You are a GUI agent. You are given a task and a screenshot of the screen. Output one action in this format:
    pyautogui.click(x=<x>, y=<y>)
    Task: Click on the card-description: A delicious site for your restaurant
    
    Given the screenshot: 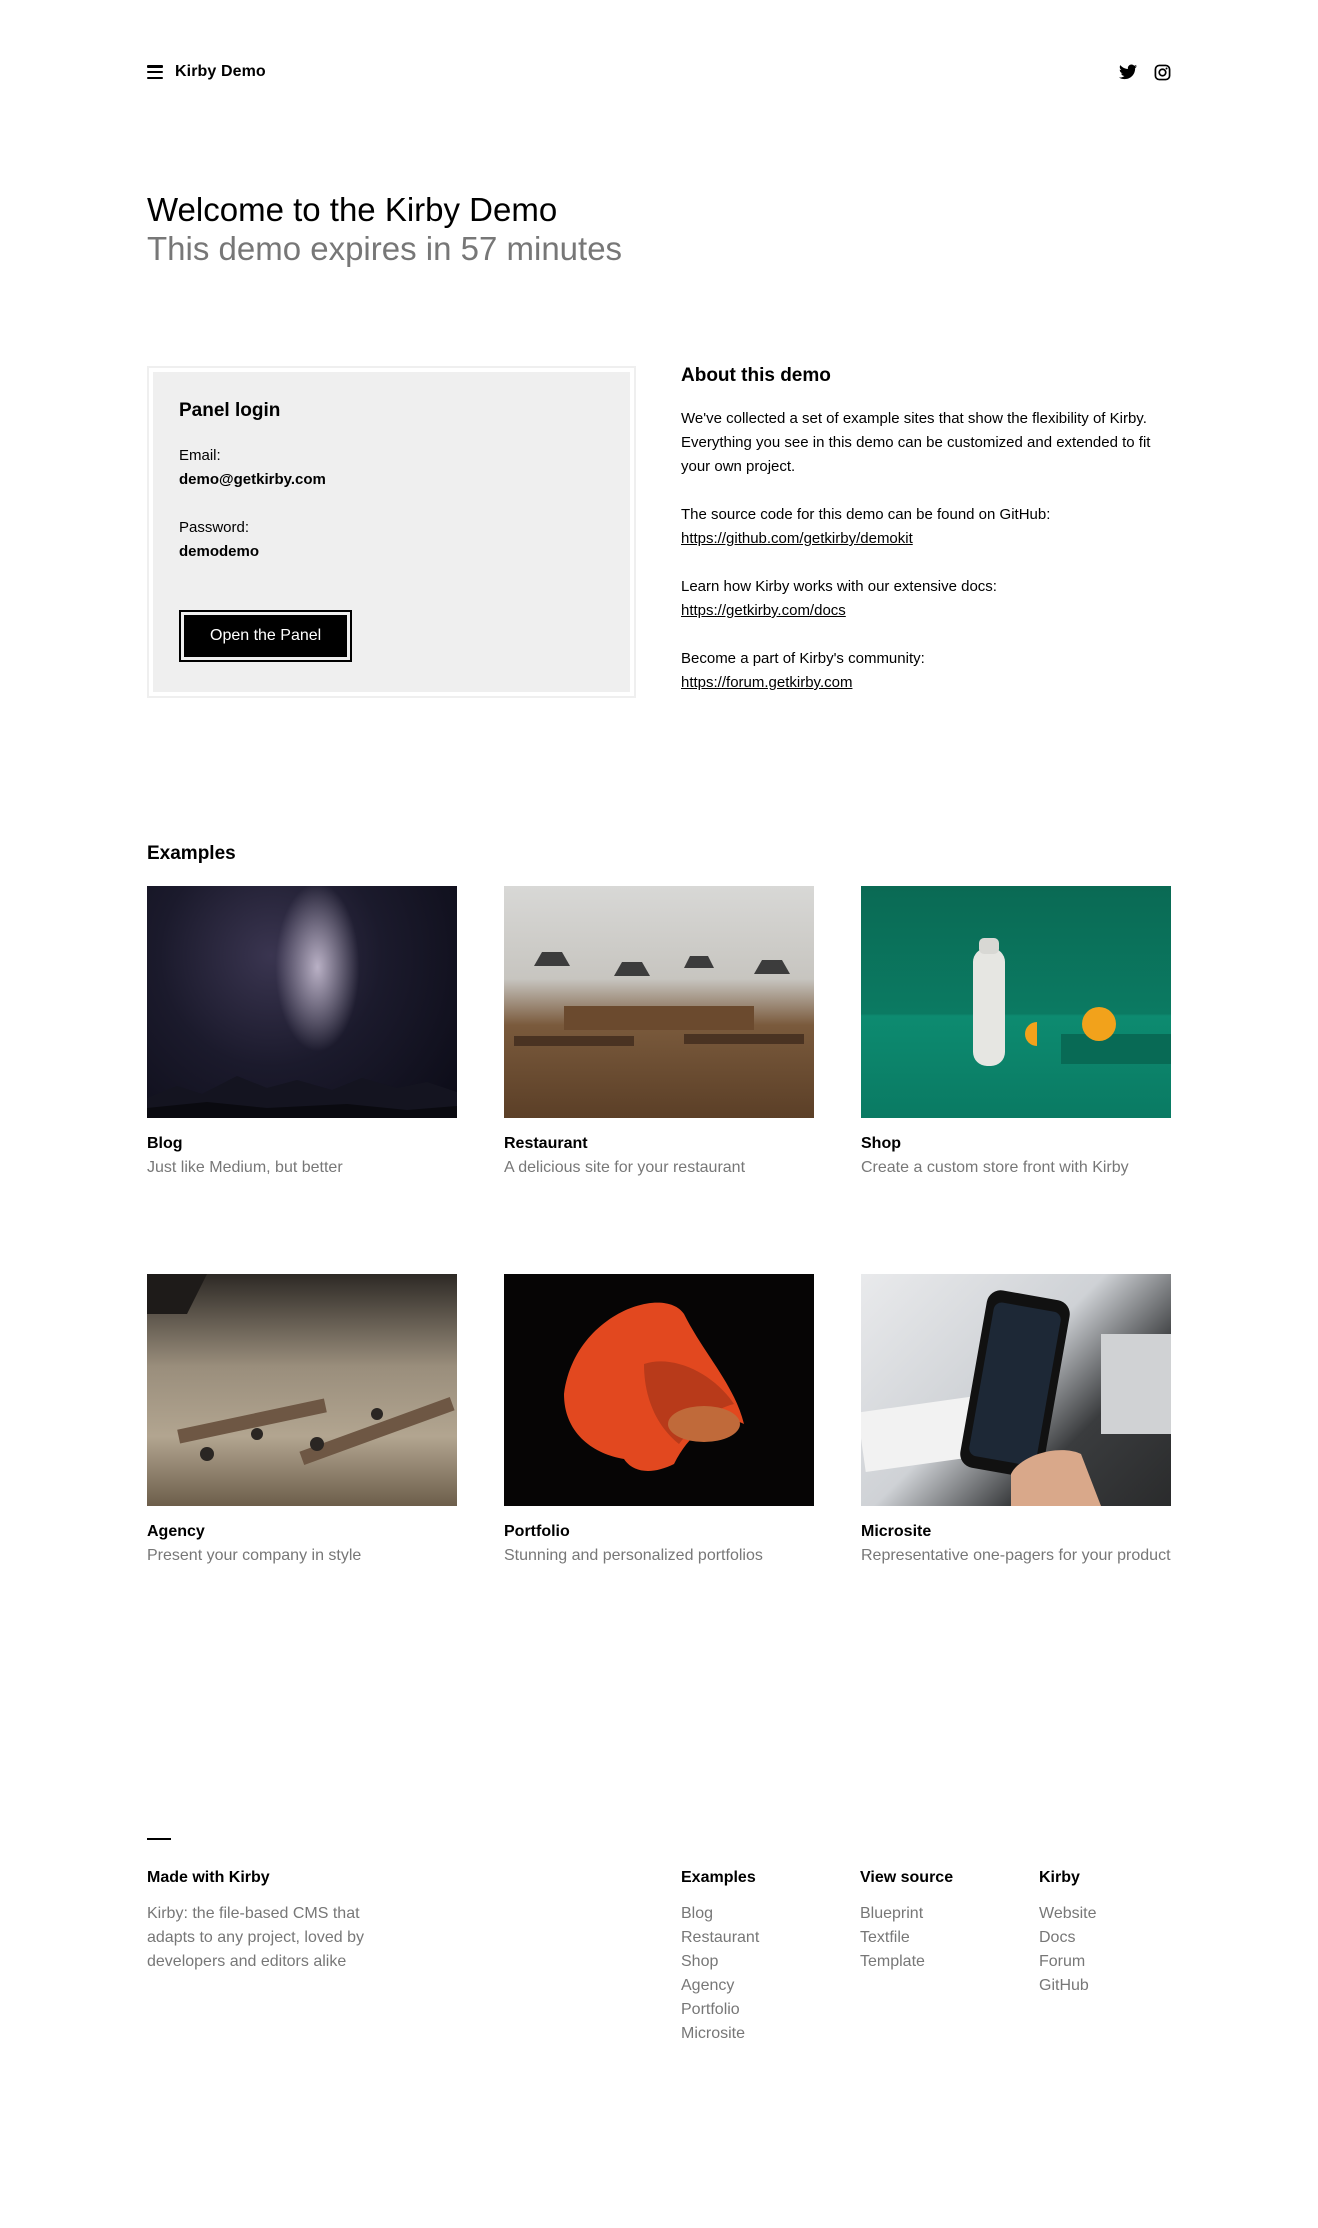 What is the action you would take?
    pyautogui.click(x=625, y=1167)
    